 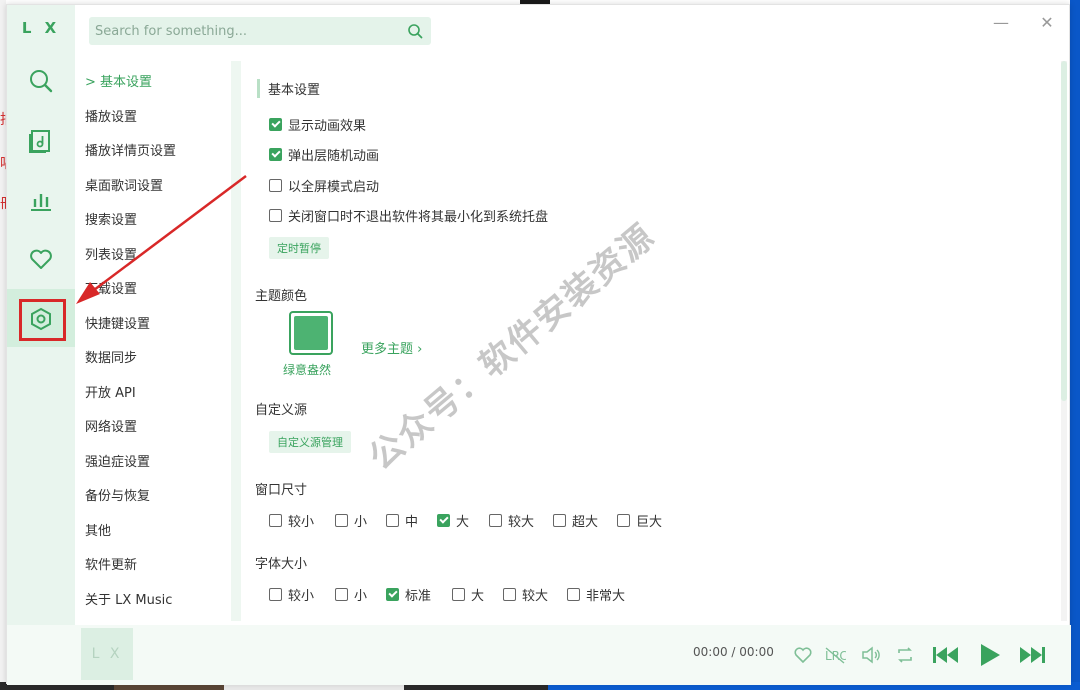 What do you see at coordinates (111, 425) in the screenshot?
I see `nav-item-network: 网络设置` at bounding box center [111, 425].